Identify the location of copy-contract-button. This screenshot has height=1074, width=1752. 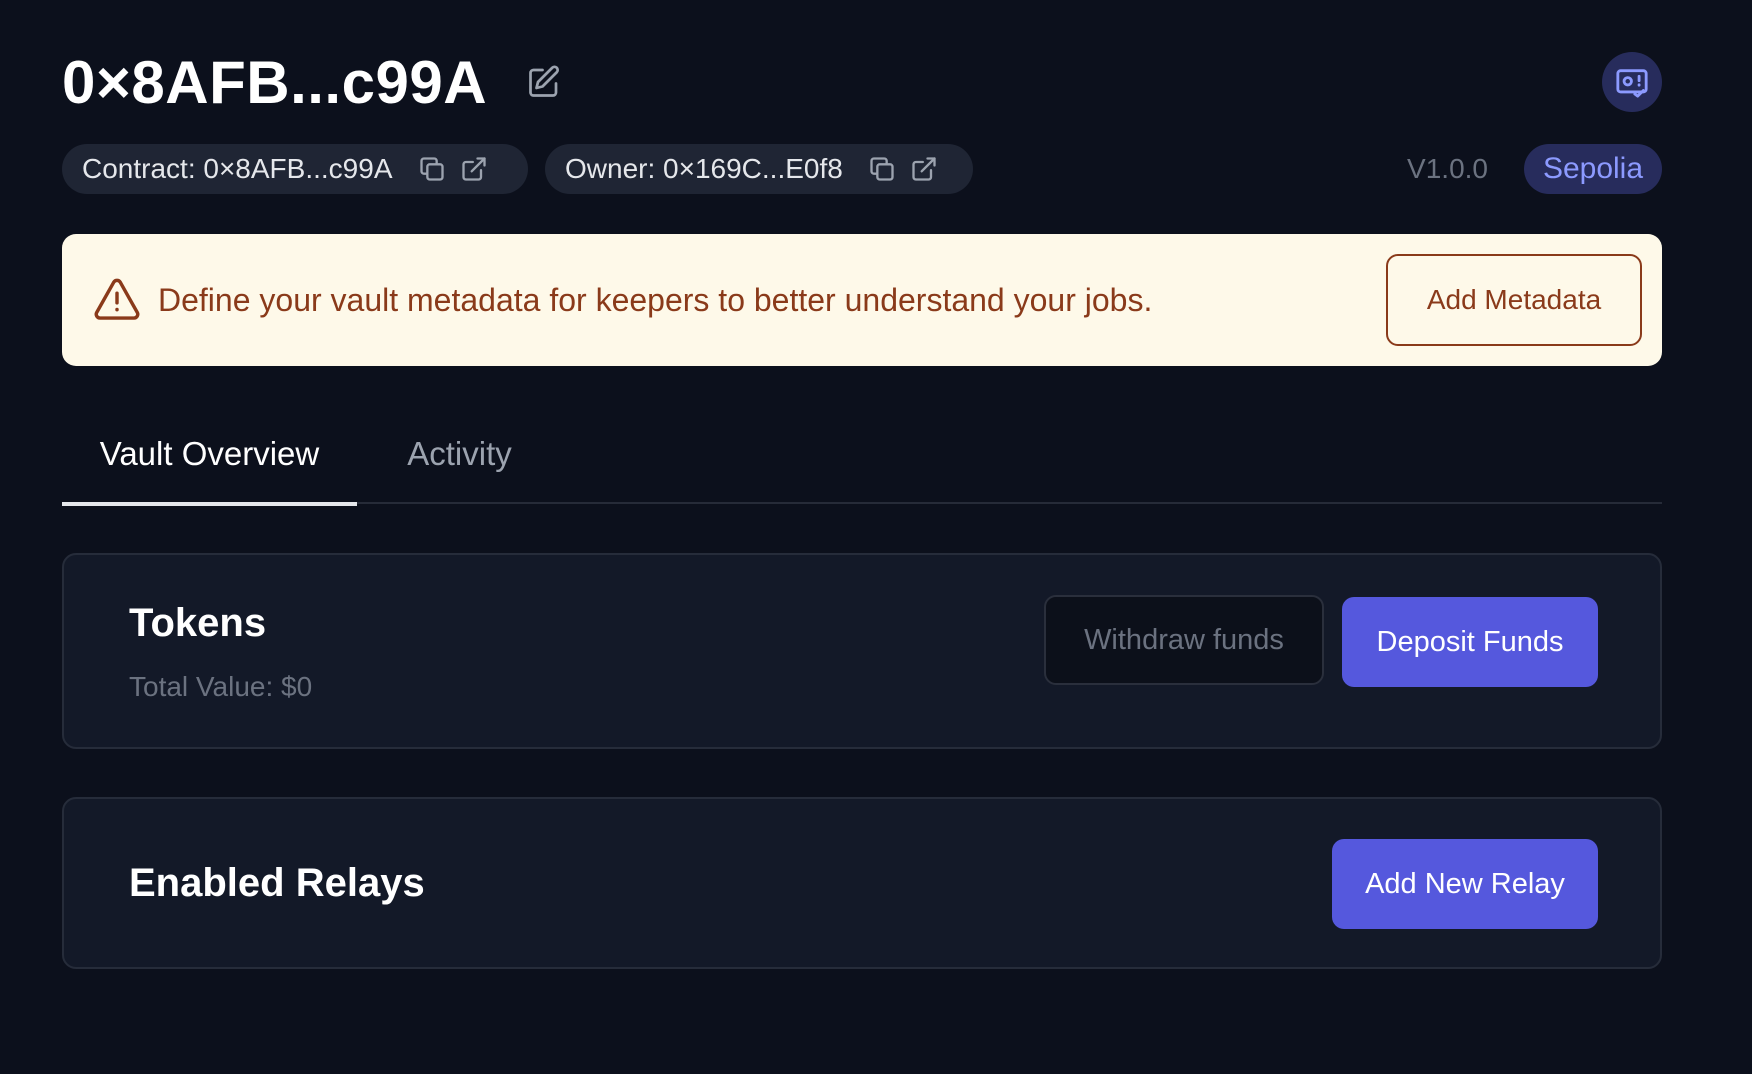
(432, 169).